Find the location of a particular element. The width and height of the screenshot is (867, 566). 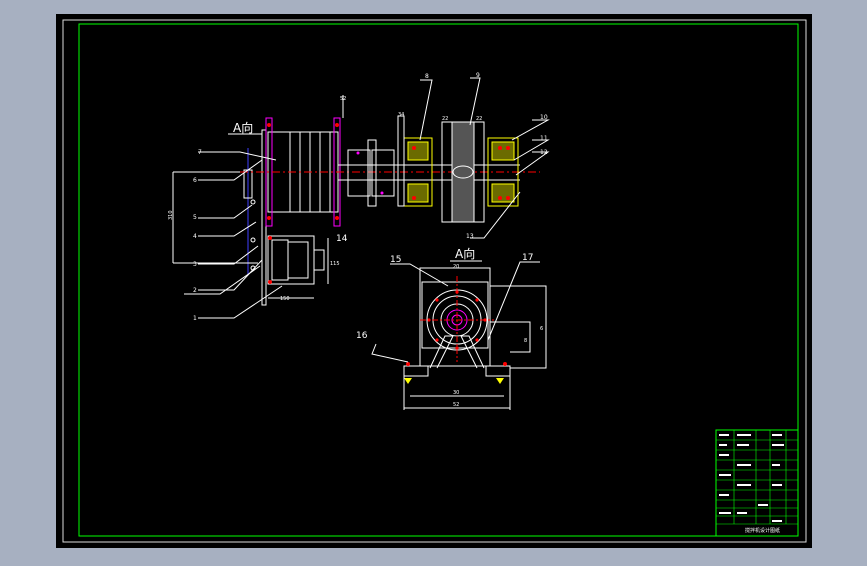

part-number-9: 9 is located at coordinates (478, 75).